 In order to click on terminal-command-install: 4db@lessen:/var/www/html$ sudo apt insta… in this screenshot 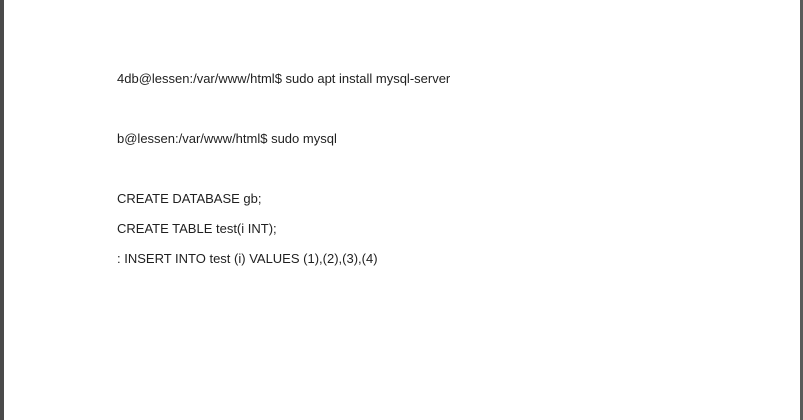, I will do `click(284, 78)`.